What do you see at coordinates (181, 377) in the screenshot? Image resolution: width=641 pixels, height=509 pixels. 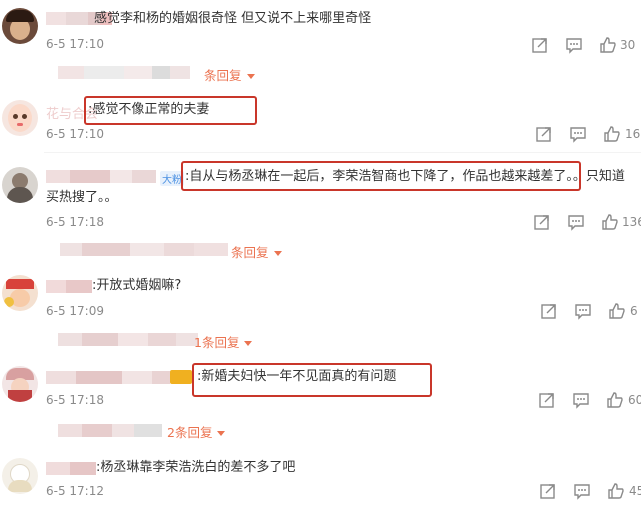 I see `vip-badge-icon` at bounding box center [181, 377].